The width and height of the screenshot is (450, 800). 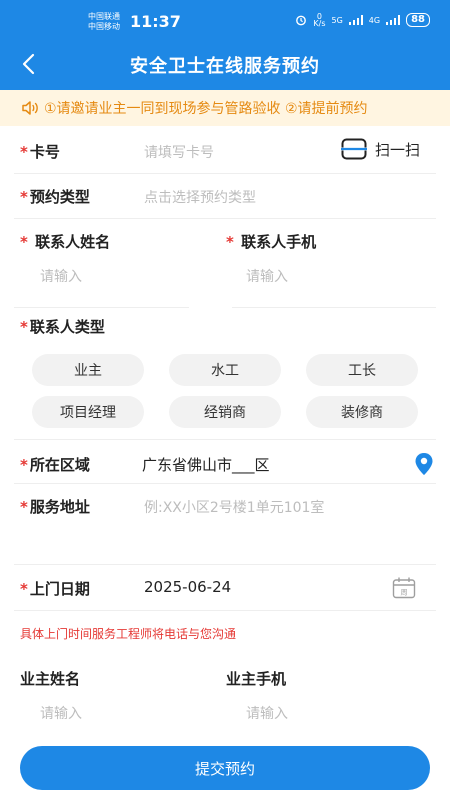 I want to click on booking-type-select: 点击选择预约类型, so click(x=200, y=197).